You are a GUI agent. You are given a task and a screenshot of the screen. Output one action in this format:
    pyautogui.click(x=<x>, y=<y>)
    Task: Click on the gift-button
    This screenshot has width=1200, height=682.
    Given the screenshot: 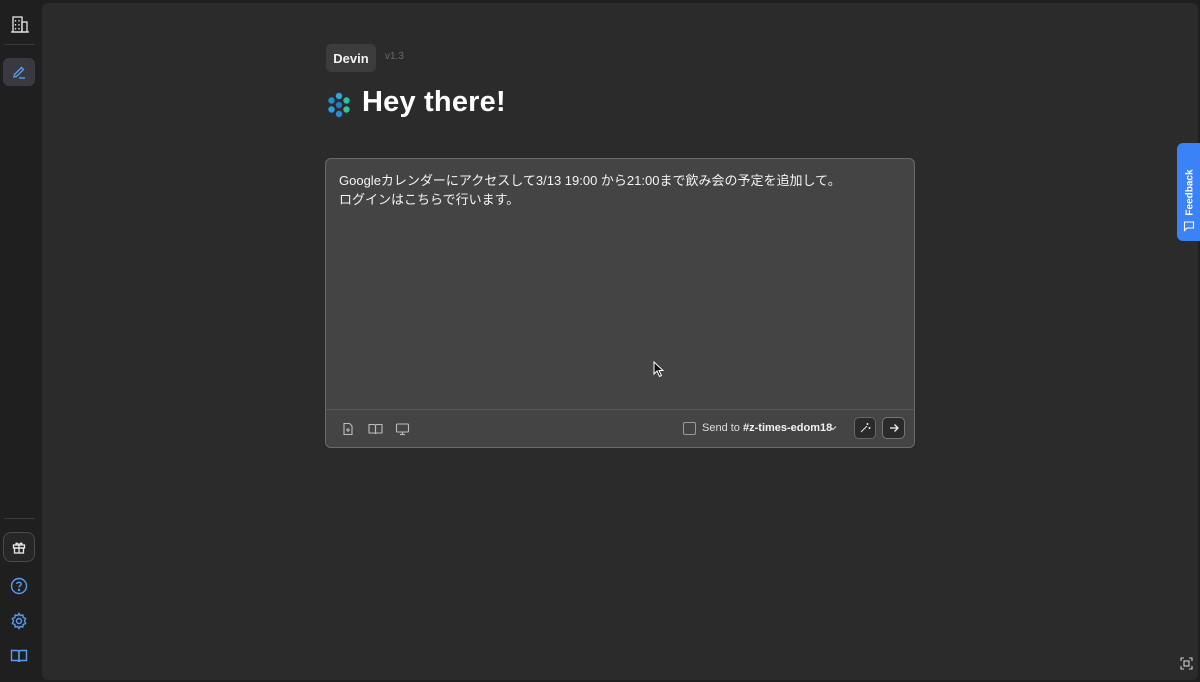 What is the action you would take?
    pyautogui.click(x=19, y=547)
    